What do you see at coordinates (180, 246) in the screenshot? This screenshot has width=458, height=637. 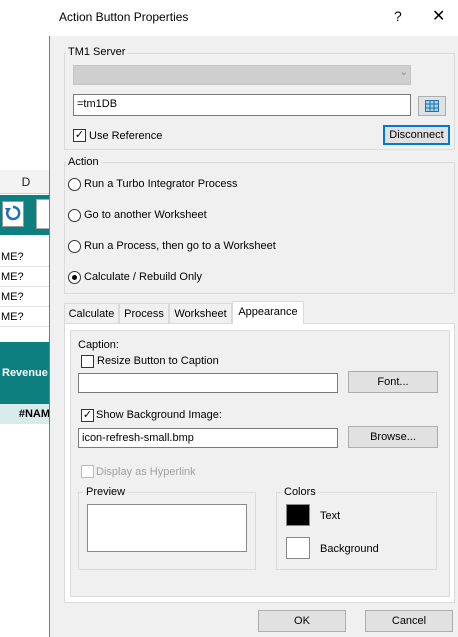 I see `radio-run-process-then-worksheet-label: Run a Process, then go to a Worksheet` at bounding box center [180, 246].